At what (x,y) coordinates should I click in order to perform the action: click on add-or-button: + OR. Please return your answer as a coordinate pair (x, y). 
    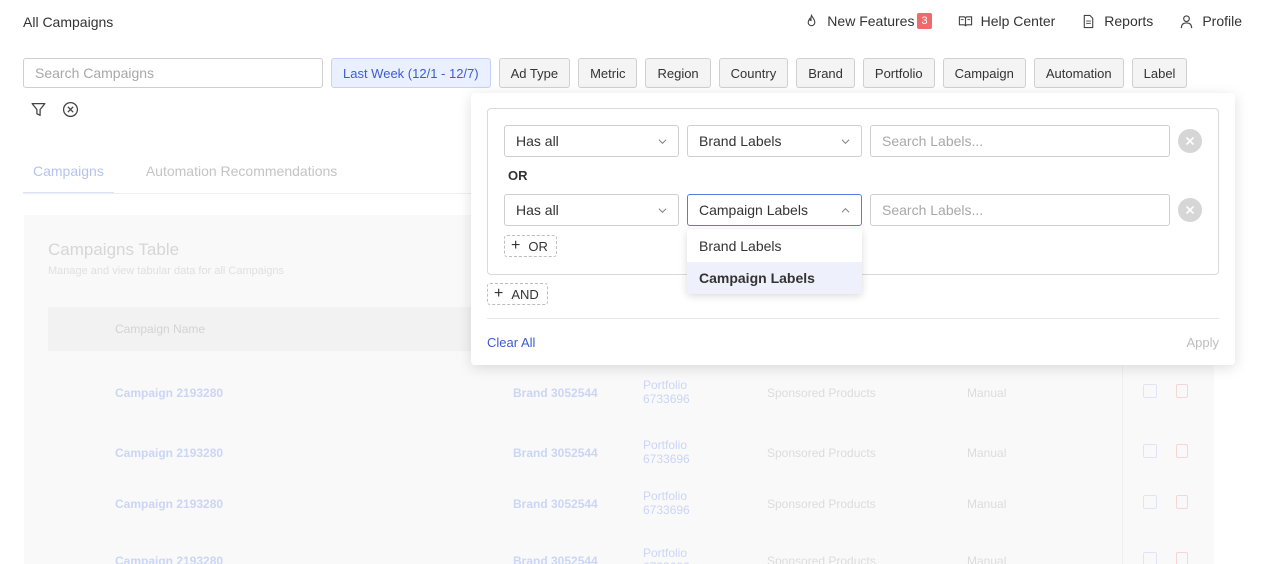
    Looking at the image, I should click on (530, 246).